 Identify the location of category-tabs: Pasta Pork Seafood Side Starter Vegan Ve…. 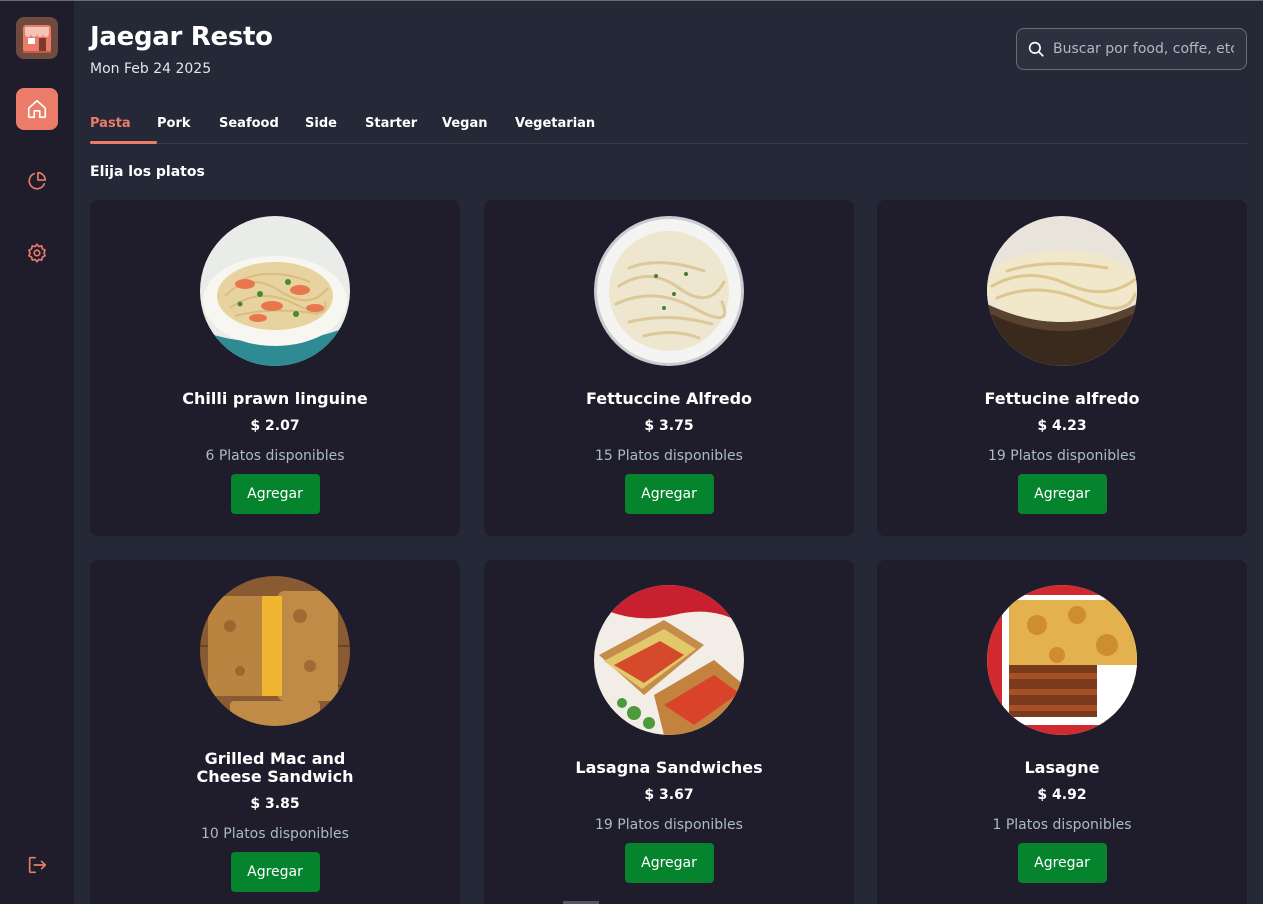
(668, 127).